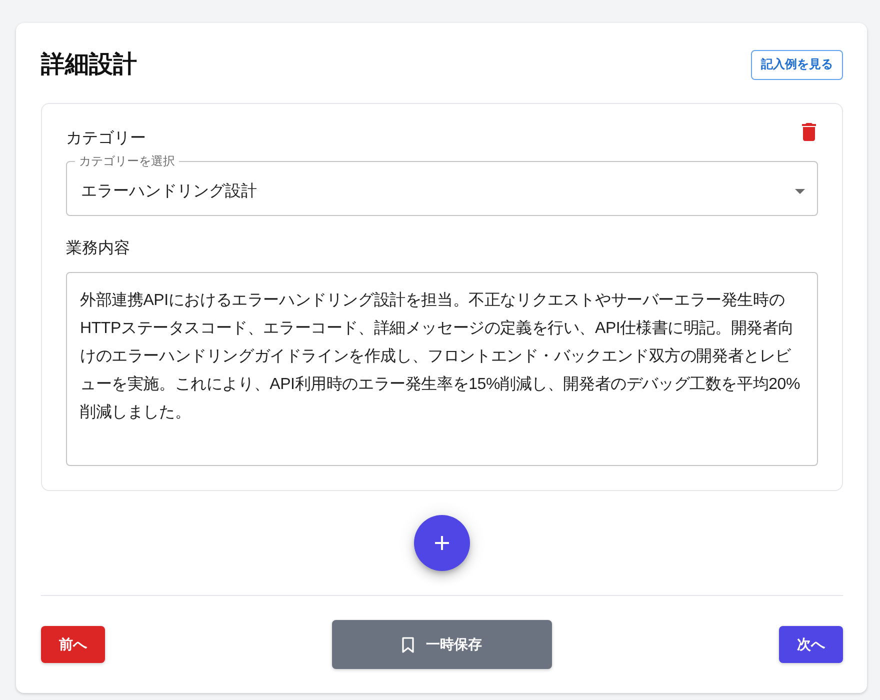 The image size is (880, 700). What do you see at coordinates (127, 161) in the screenshot?
I see `floating-label: カテゴリーを選択` at bounding box center [127, 161].